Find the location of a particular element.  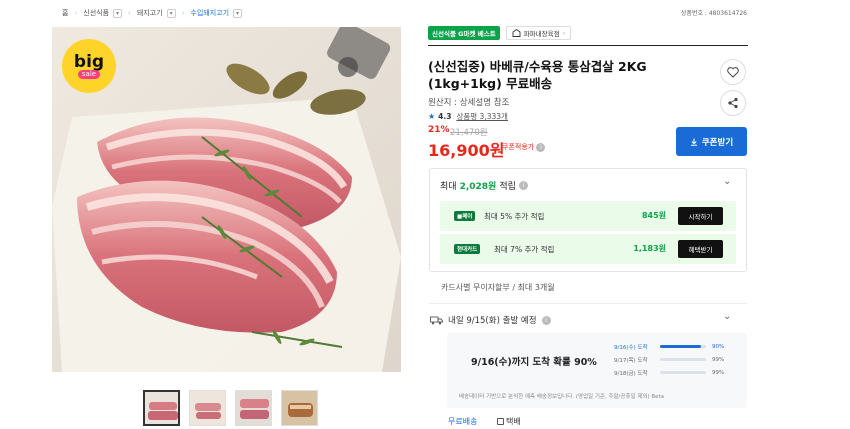

delivery-row: 9/17(목) 도착 99% is located at coordinates (673, 359).